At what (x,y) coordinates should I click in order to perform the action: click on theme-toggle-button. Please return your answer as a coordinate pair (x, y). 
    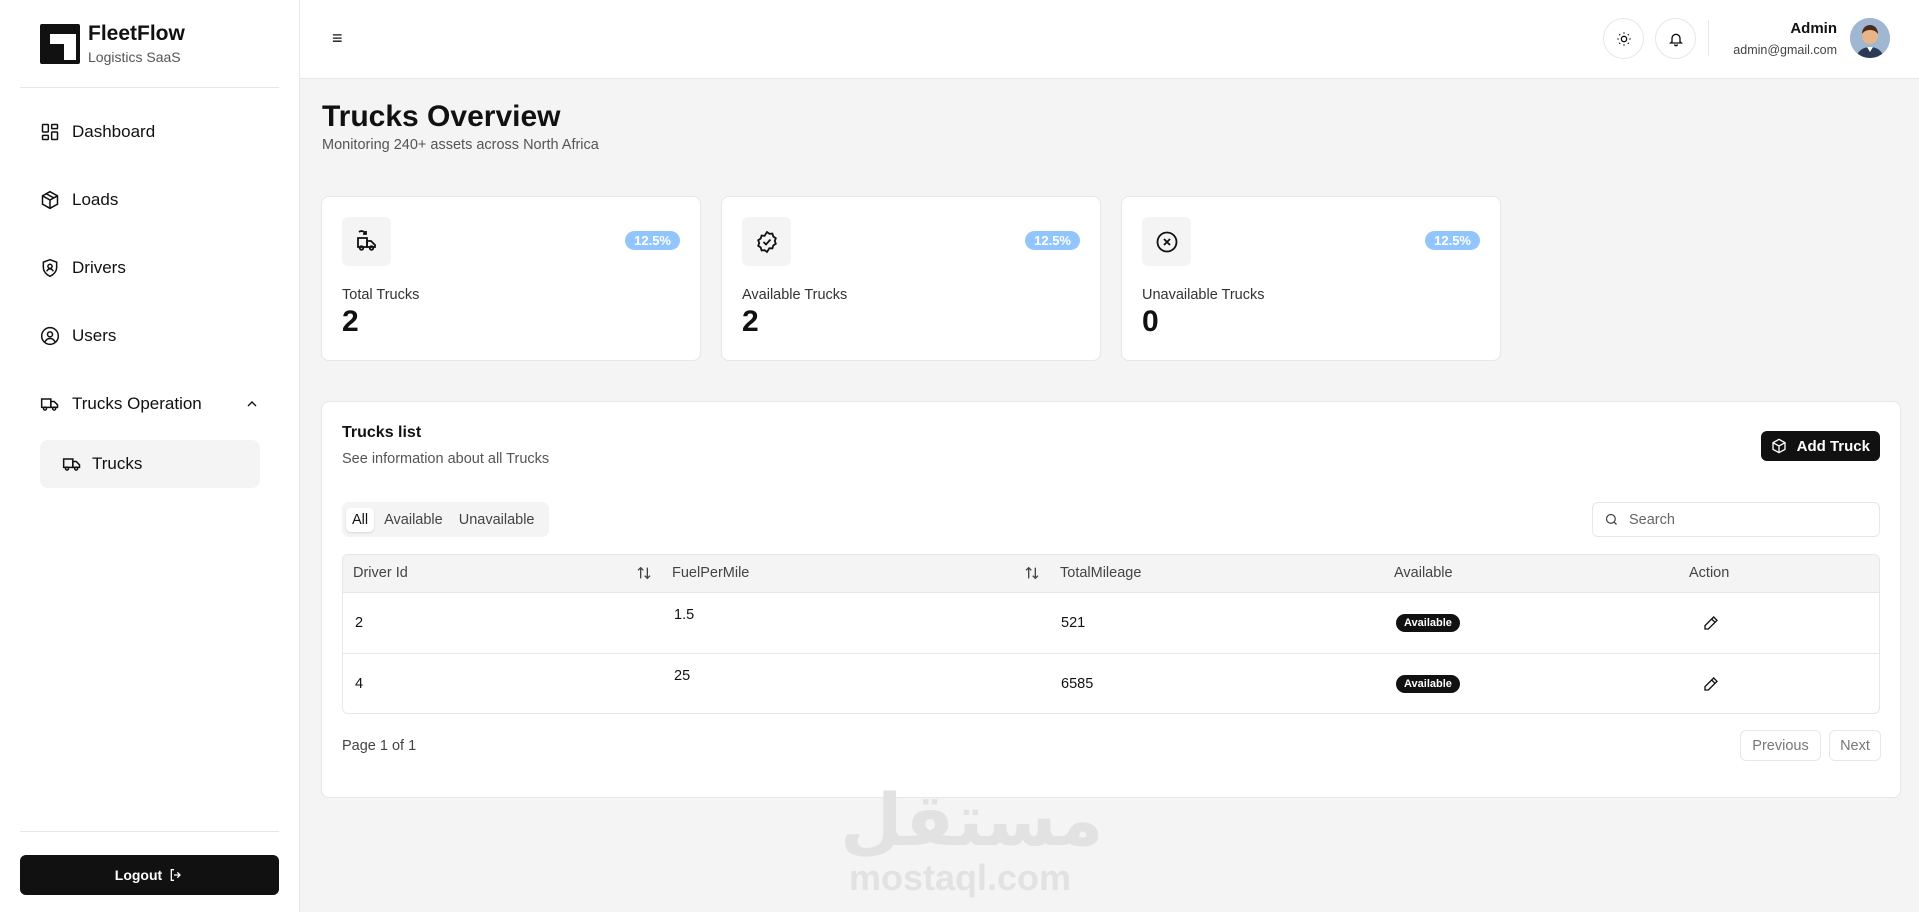
    Looking at the image, I should click on (1623, 38).